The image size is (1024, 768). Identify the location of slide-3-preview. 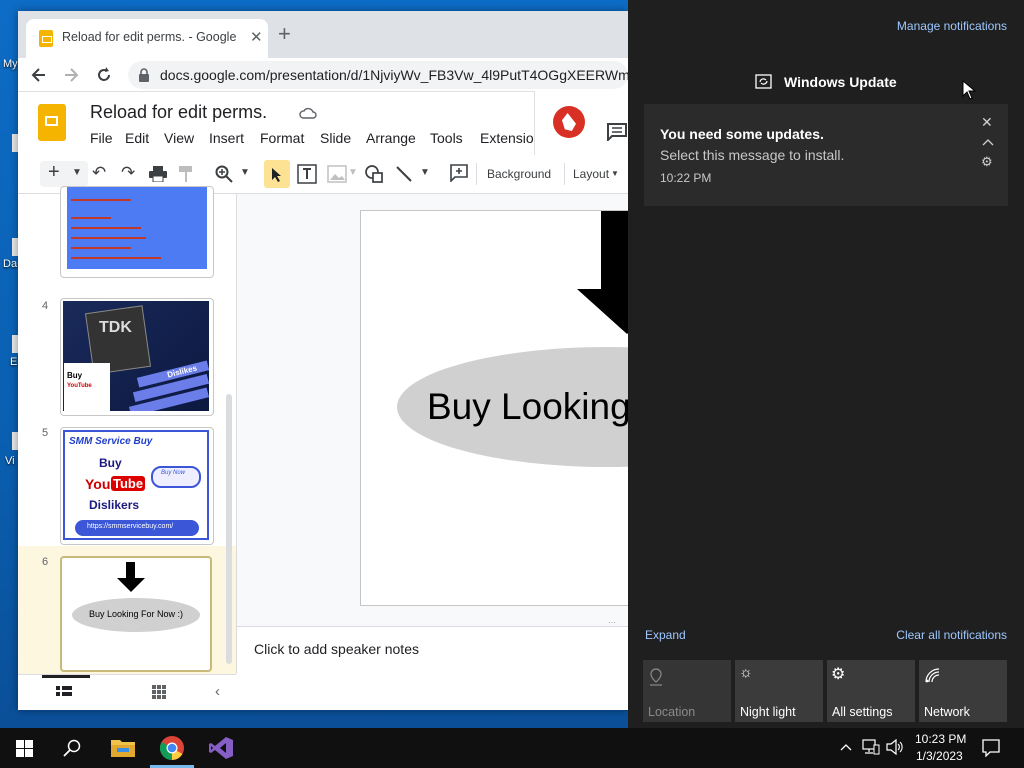
(137, 228).